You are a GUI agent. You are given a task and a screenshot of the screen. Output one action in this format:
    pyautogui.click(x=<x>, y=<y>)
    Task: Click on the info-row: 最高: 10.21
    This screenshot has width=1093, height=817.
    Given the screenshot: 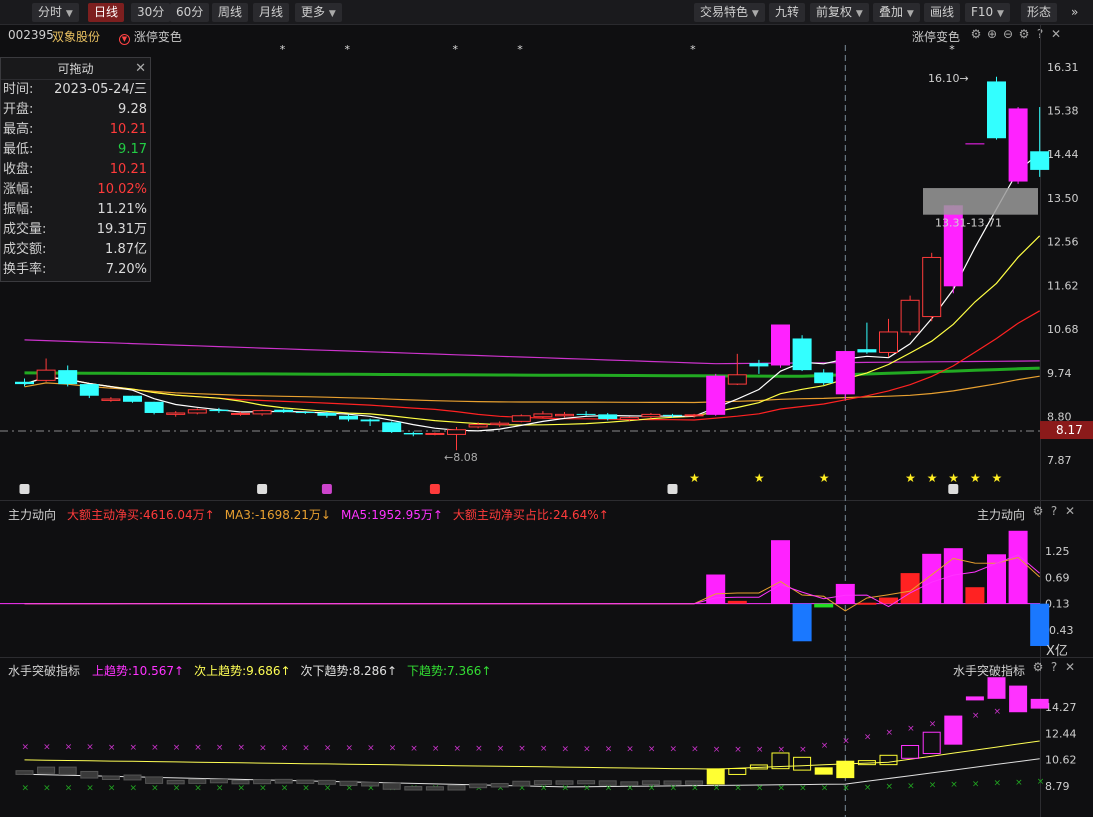 What is the action you would take?
    pyautogui.click(x=75, y=130)
    